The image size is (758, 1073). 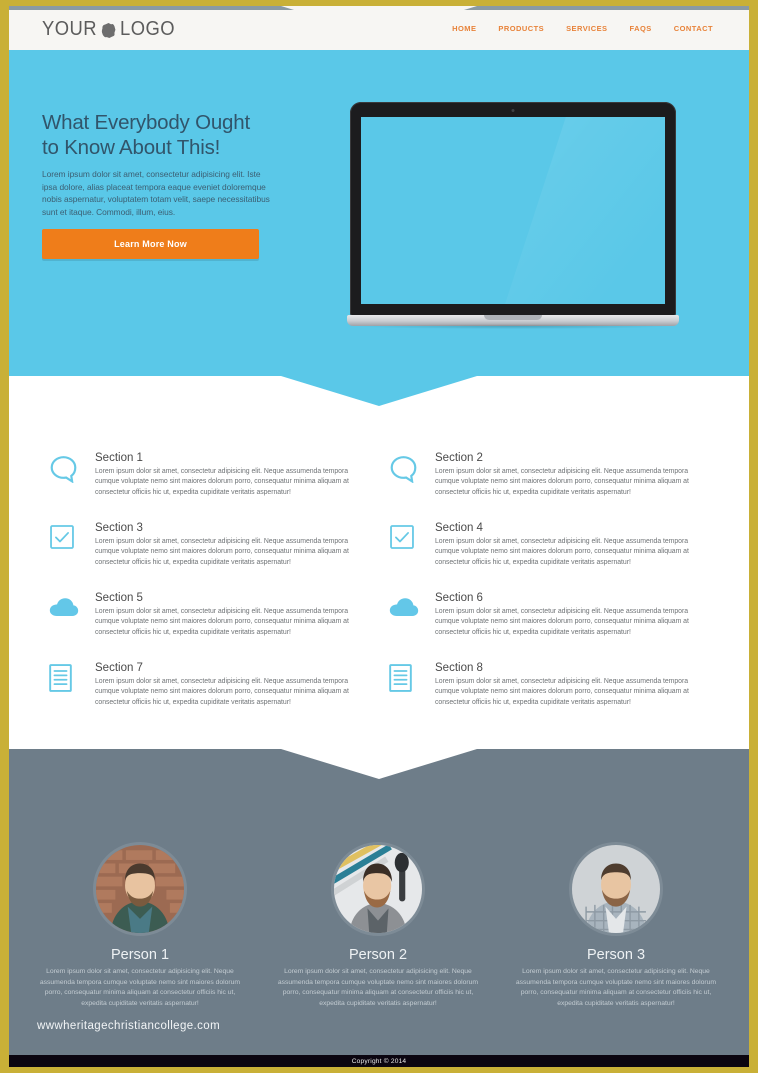 I want to click on watermark-text: wwwheritagechristiancollege.com, so click(x=129, y=1026).